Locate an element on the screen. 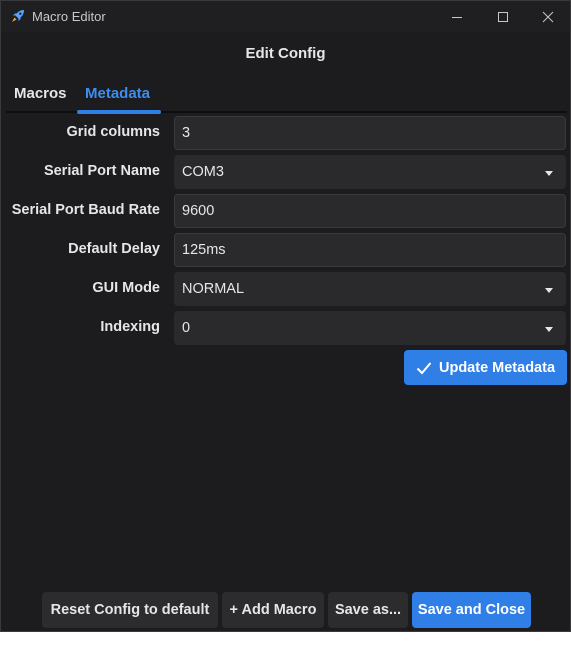 The height and width of the screenshot is (662, 571). close-icon is located at coordinates (548, 16).